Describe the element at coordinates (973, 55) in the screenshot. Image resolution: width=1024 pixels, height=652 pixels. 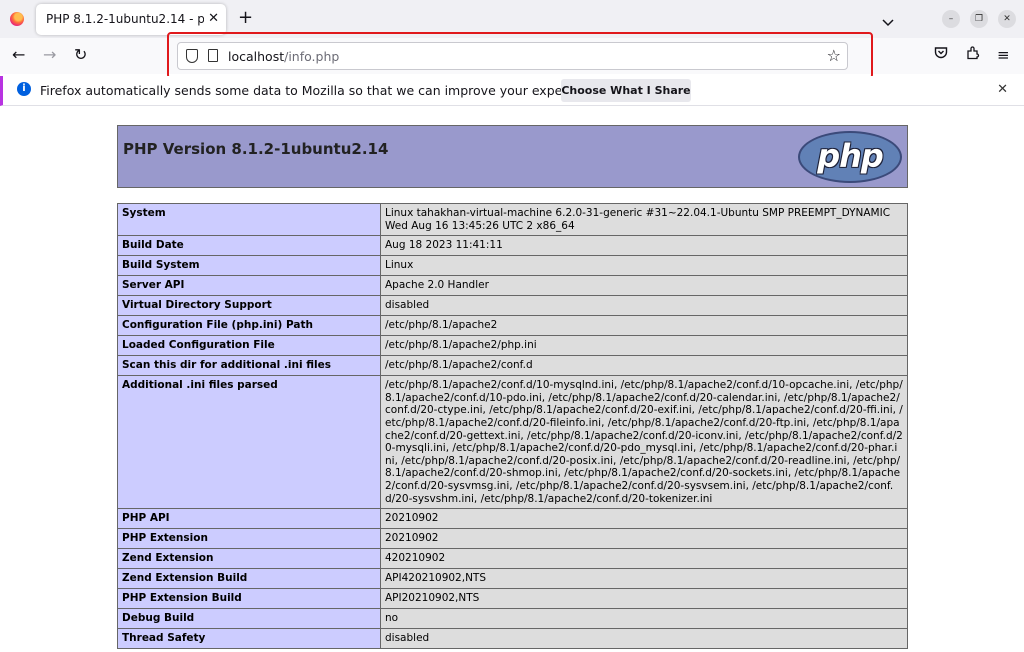
I see `extensions-icon` at that location.